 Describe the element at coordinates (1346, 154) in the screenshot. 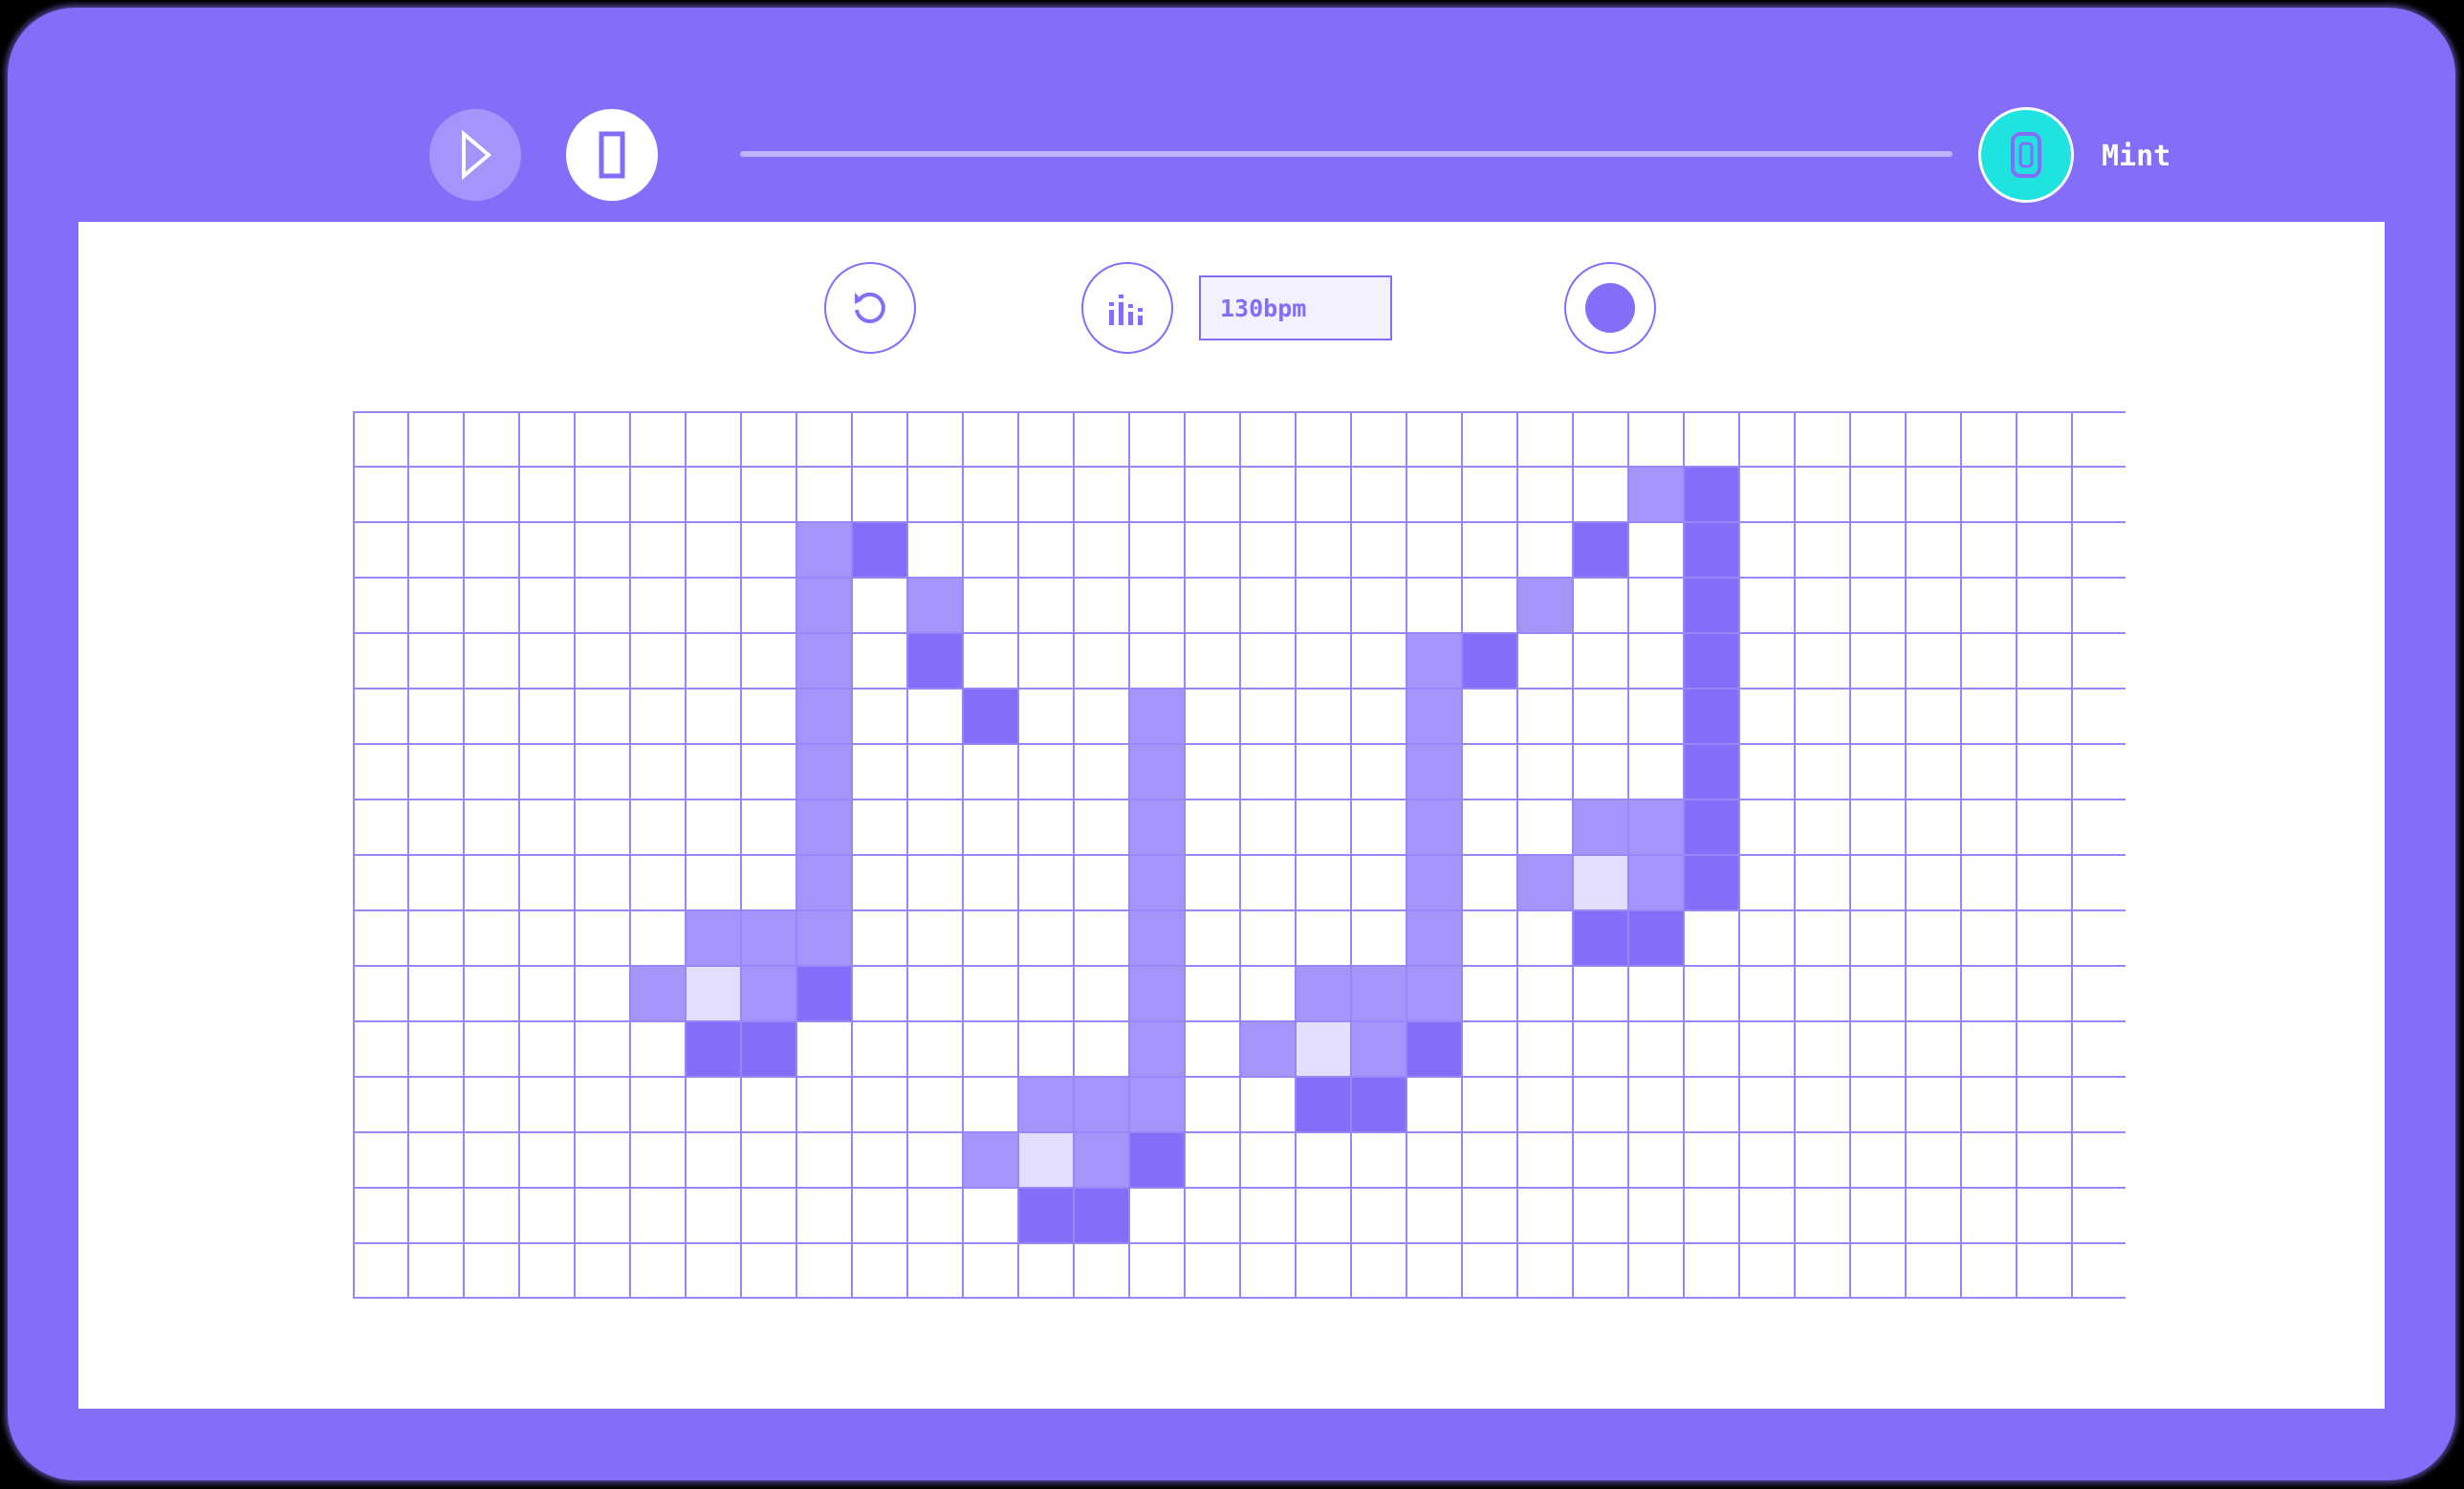

I see `progress-track` at that location.